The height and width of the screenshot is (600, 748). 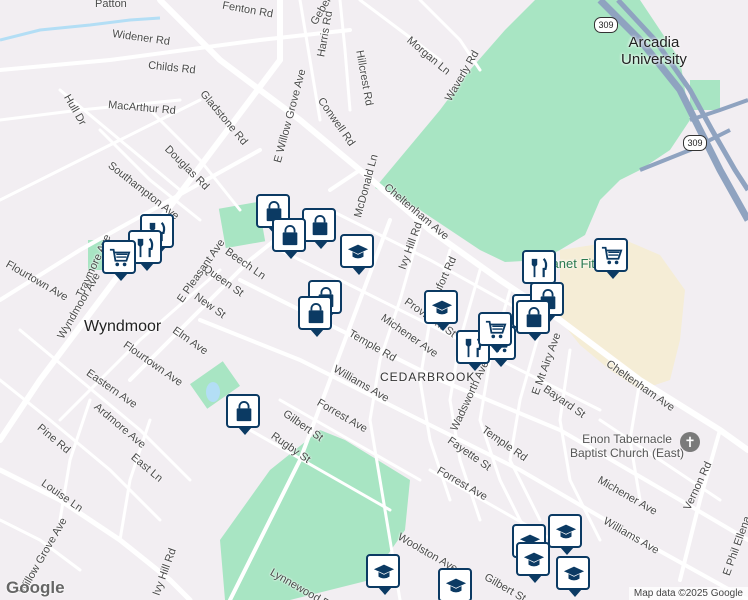 I want to click on place-cedarbrook: CEDARBROOK, so click(x=428, y=377).